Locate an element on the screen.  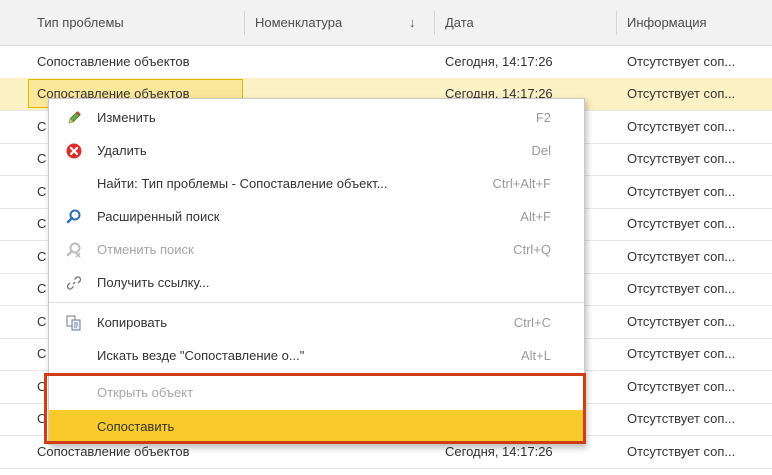
delete-icon is located at coordinates (74, 151).